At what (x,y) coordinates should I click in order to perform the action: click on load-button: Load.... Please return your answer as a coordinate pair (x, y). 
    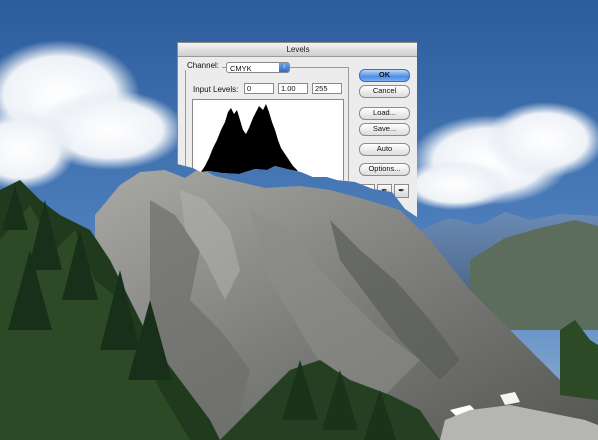
    Looking at the image, I should click on (384, 113).